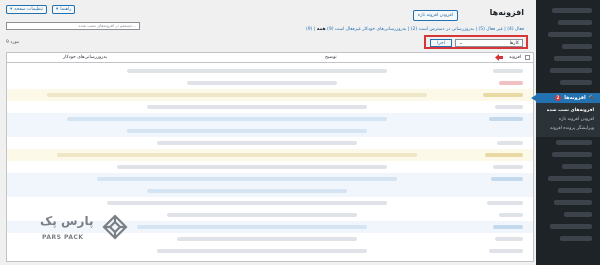 The width and height of the screenshot is (600, 265). Describe the element at coordinates (565, 110) in the screenshot. I see `submenu-installed-plugins: افزونه‌های نصب شده` at that location.